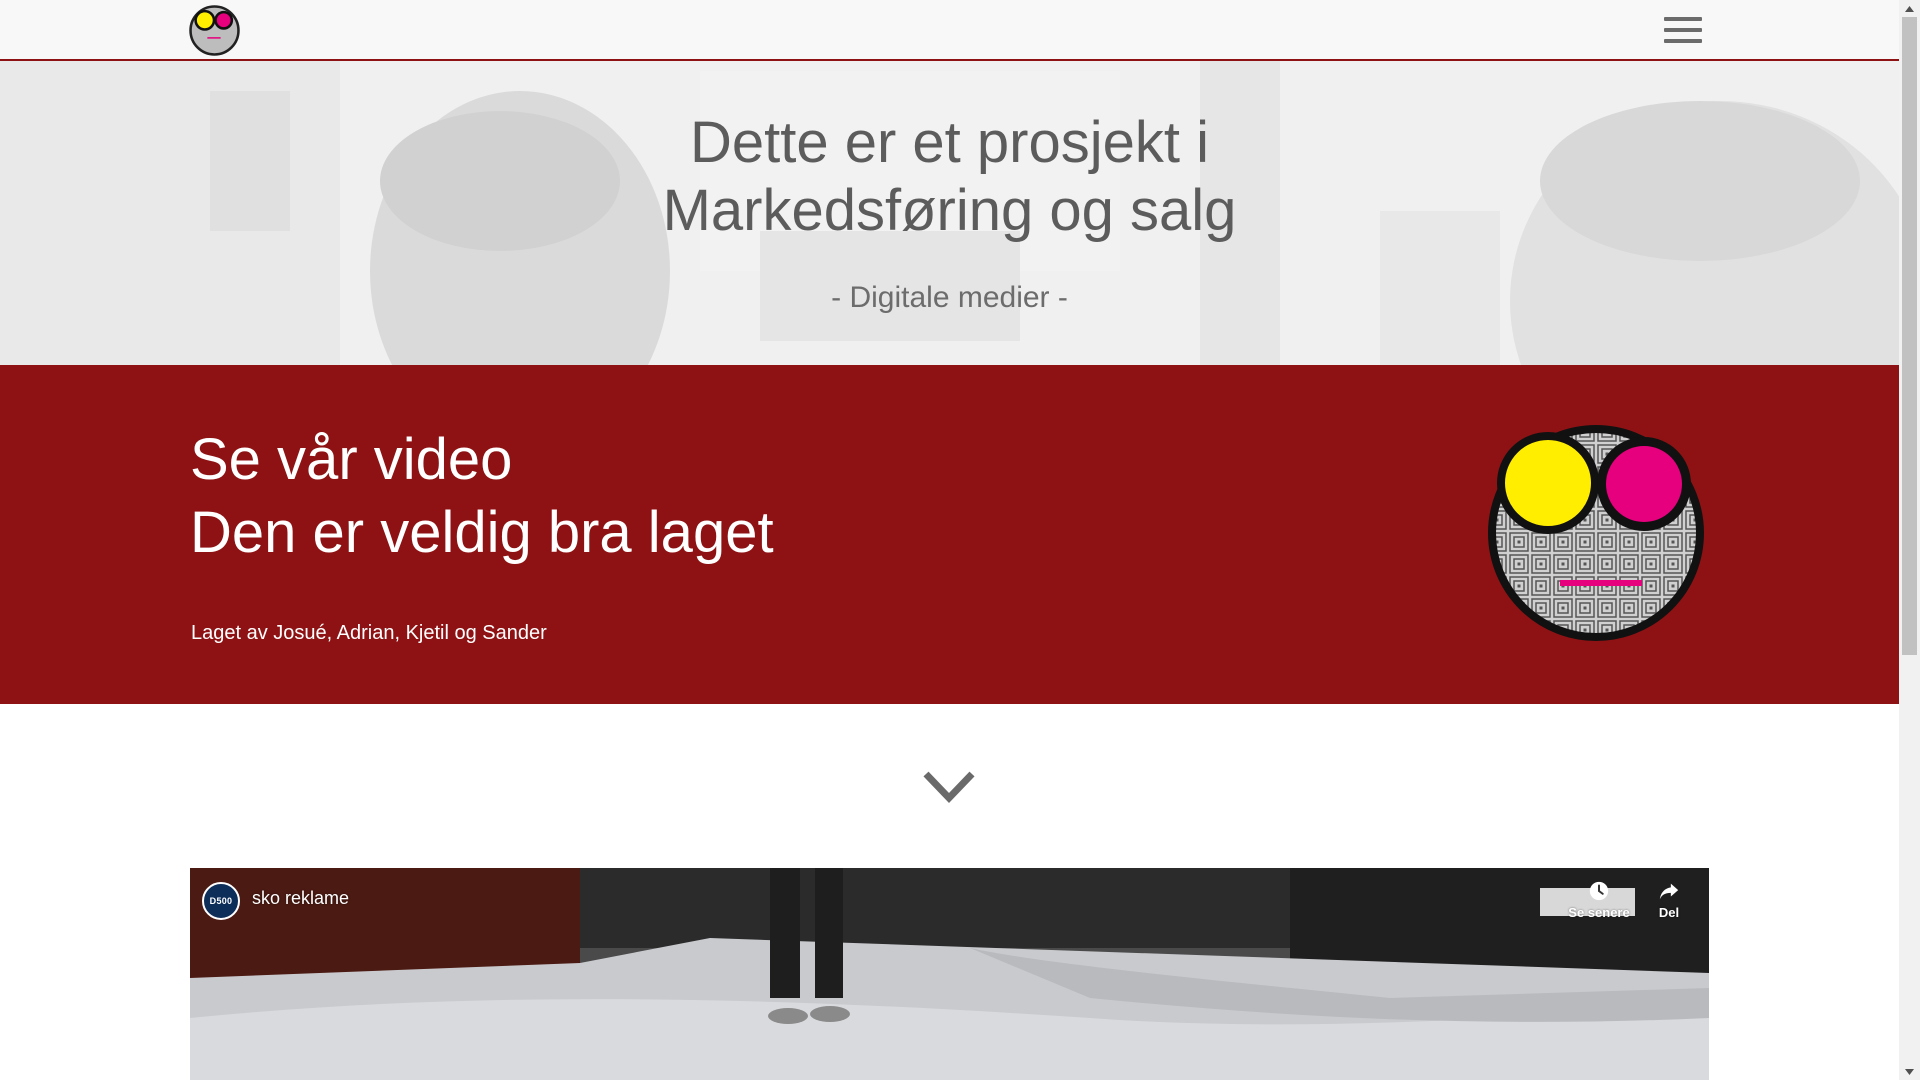  Describe the element at coordinates (949, 142) in the screenshot. I see `hero-title-line1: Dette er et prosjekt i` at that location.